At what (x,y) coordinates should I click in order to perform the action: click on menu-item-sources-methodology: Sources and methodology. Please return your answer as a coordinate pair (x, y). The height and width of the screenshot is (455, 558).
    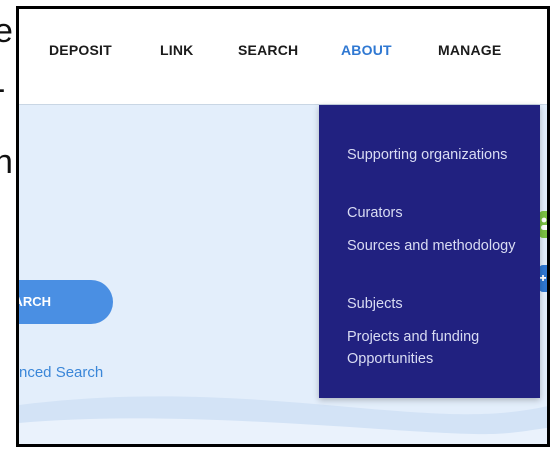
    Looking at the image, I should click on (437, 246).